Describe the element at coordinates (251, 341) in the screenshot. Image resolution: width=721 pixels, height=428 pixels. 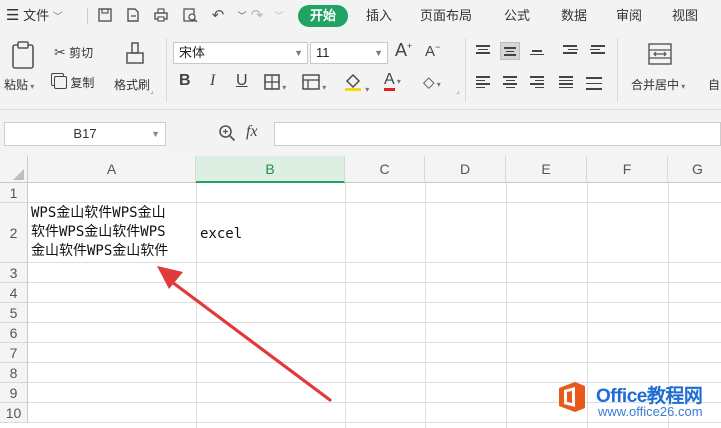
I see `arrow-shaft` at that location.